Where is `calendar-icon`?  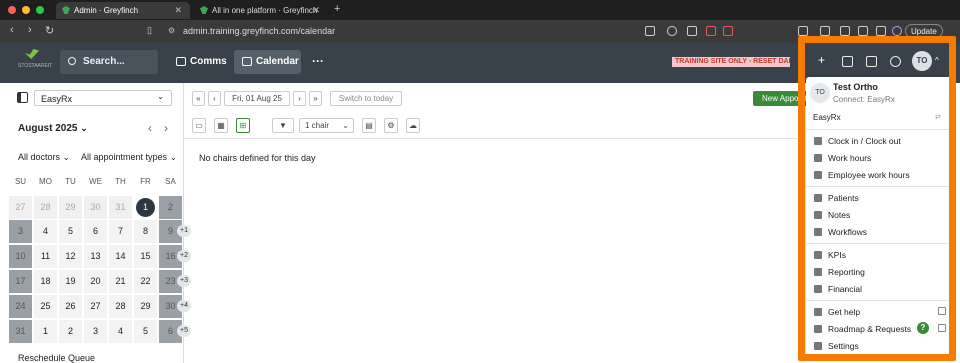 calendar-icon is located at coordinates (847, 61).